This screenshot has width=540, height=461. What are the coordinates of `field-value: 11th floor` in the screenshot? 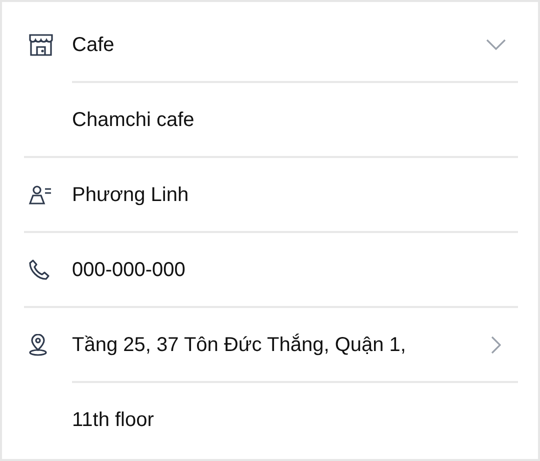 It's located at (113, 420).